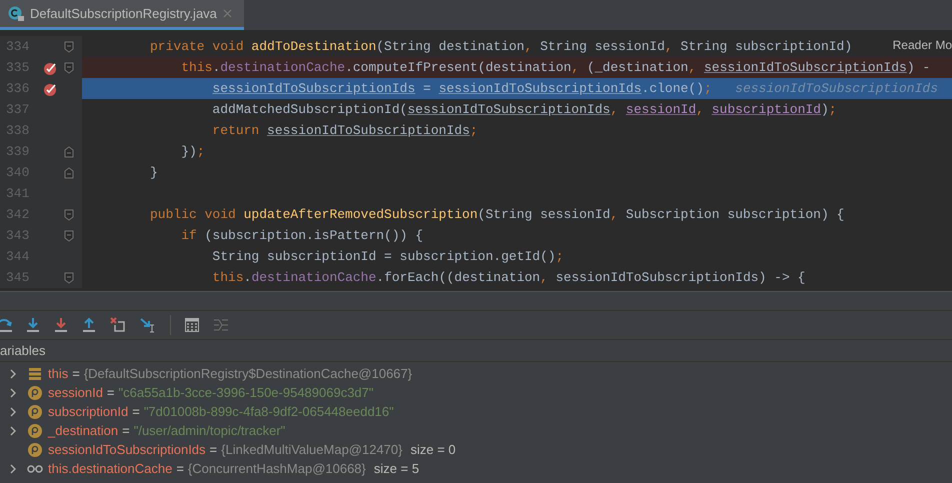 The height and width of the screenshot is (483, 952). What do you see at coordinates (33, 325) in the screenshot?
I see `step-into-icon` at bounding box center [33, 325].